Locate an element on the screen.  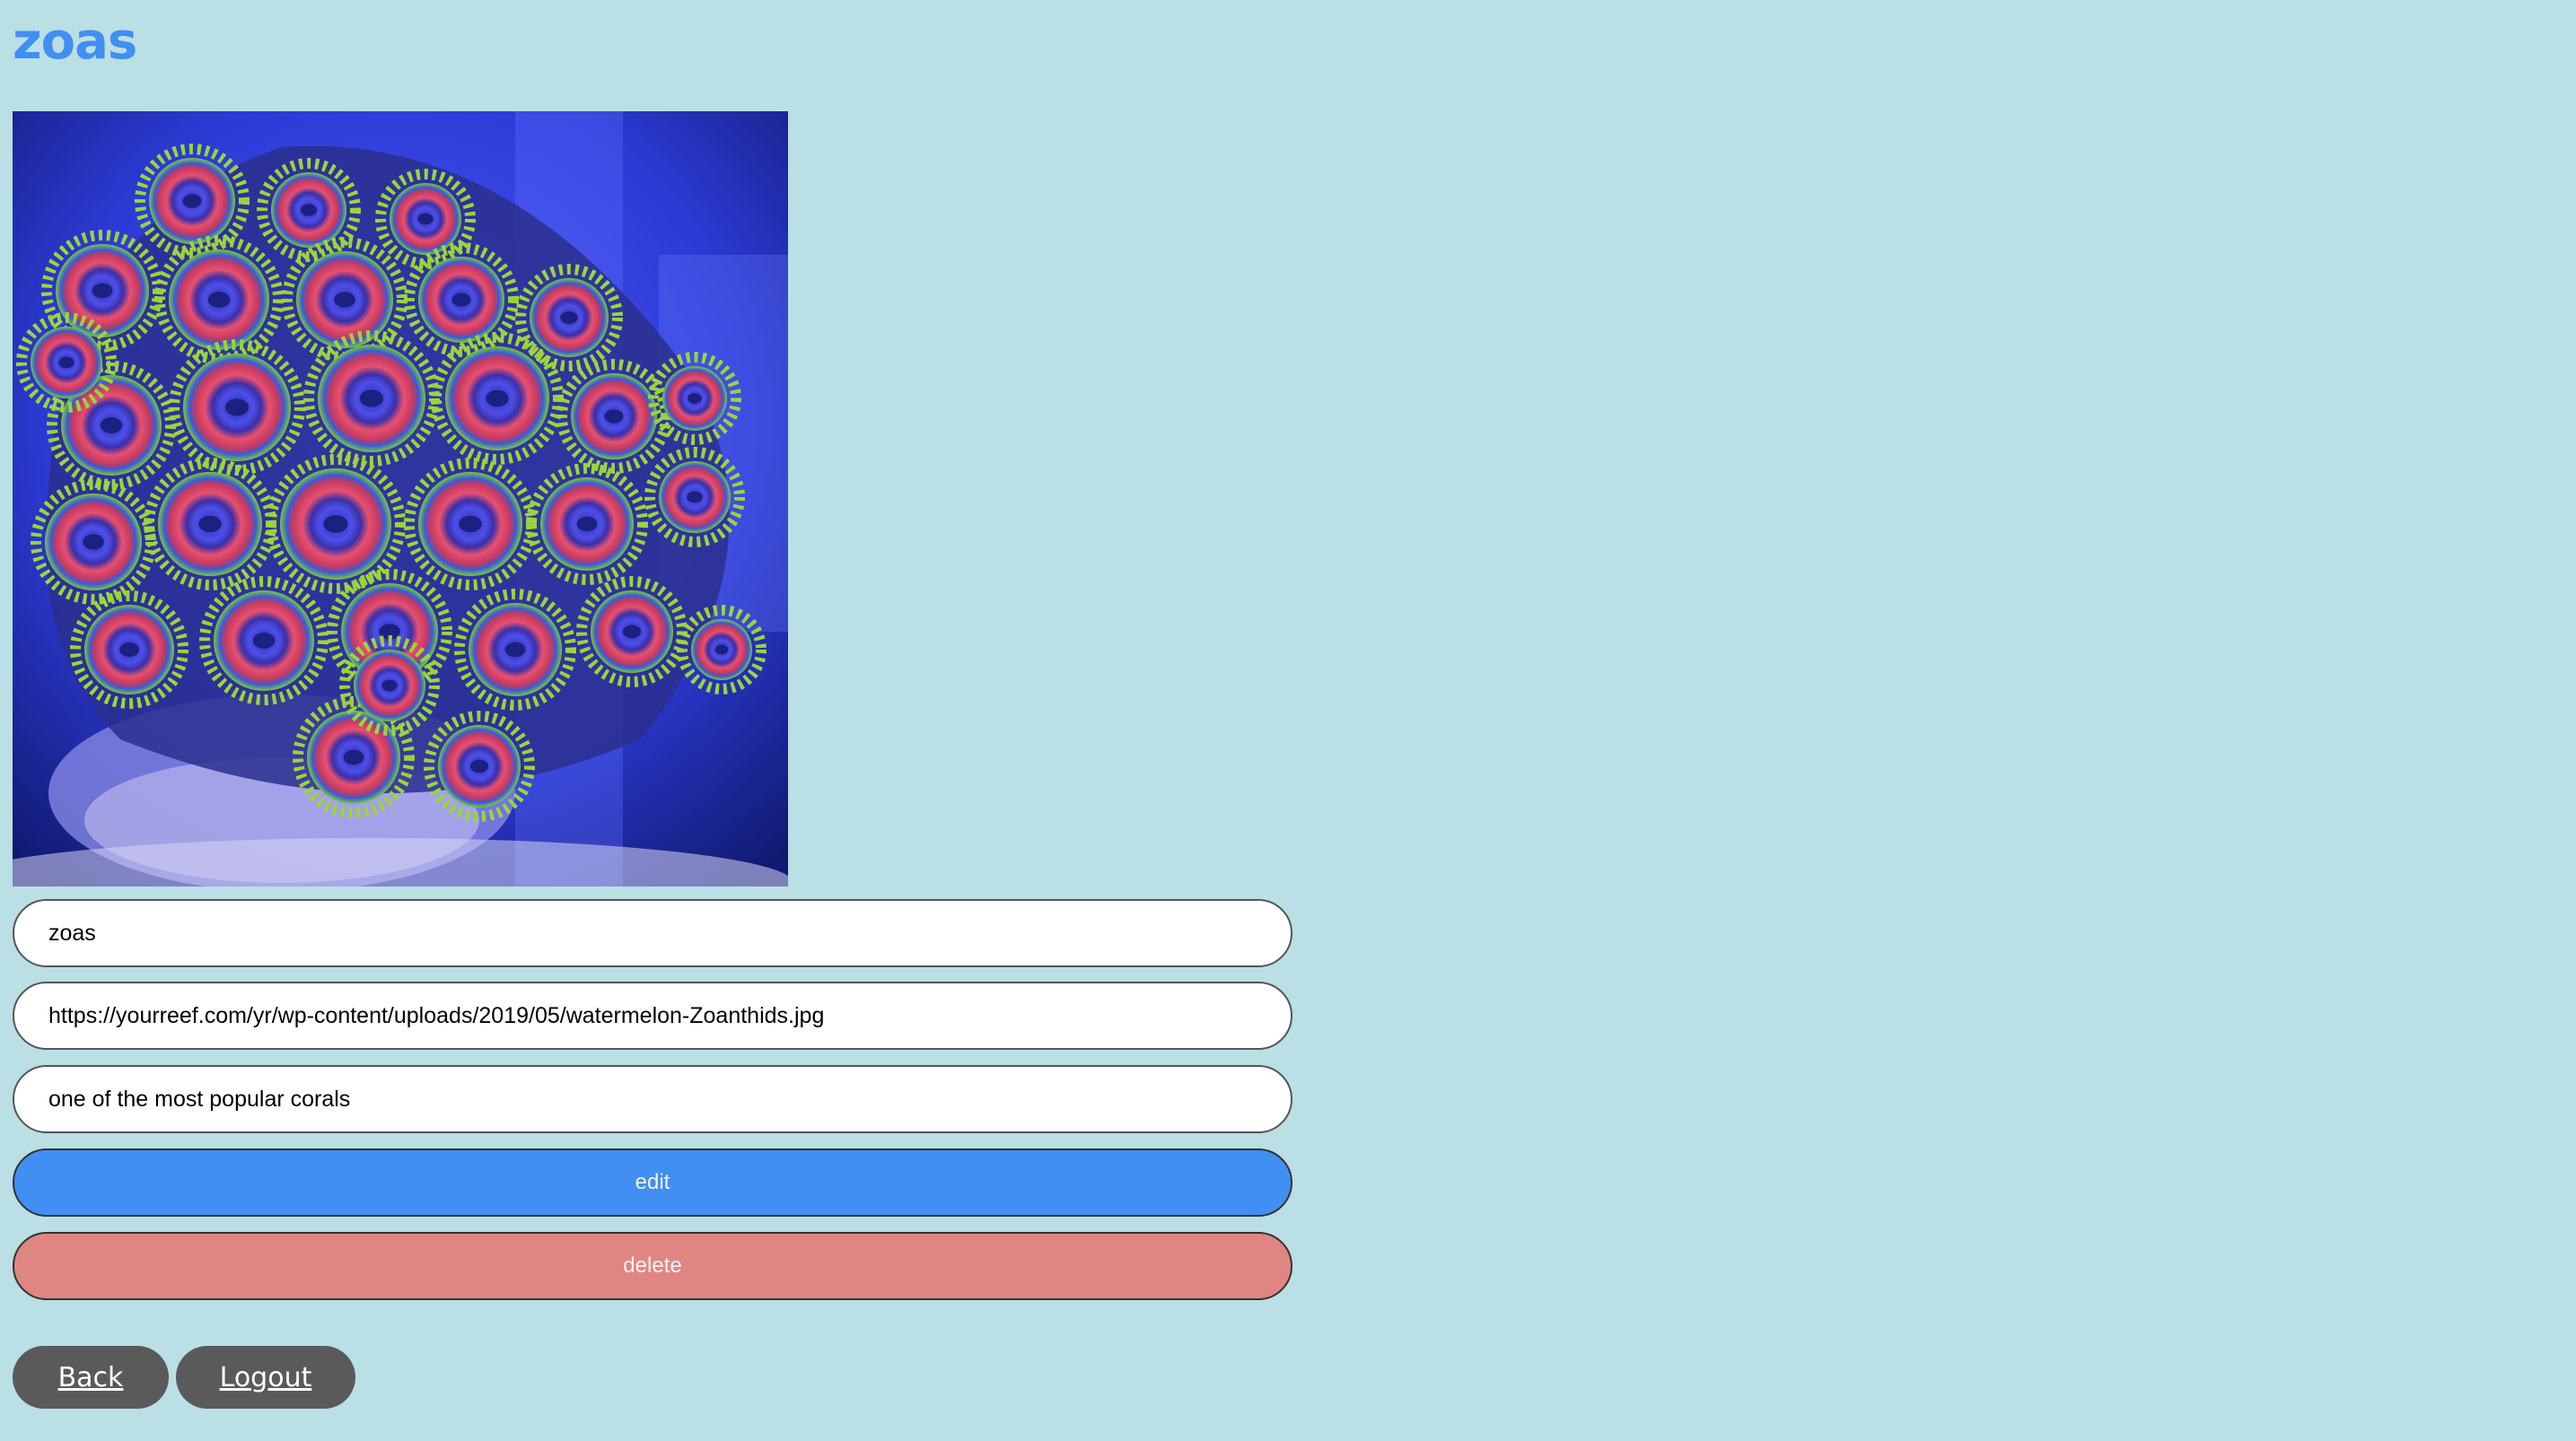
name-field is located at coordinates (652, 933).